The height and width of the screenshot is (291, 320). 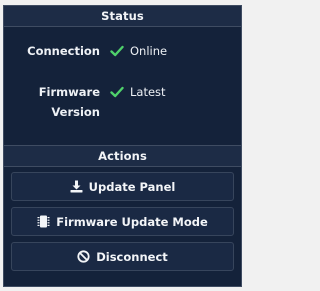 I want to click on status-row-value-container: Latest, so click(x=138, y=92).